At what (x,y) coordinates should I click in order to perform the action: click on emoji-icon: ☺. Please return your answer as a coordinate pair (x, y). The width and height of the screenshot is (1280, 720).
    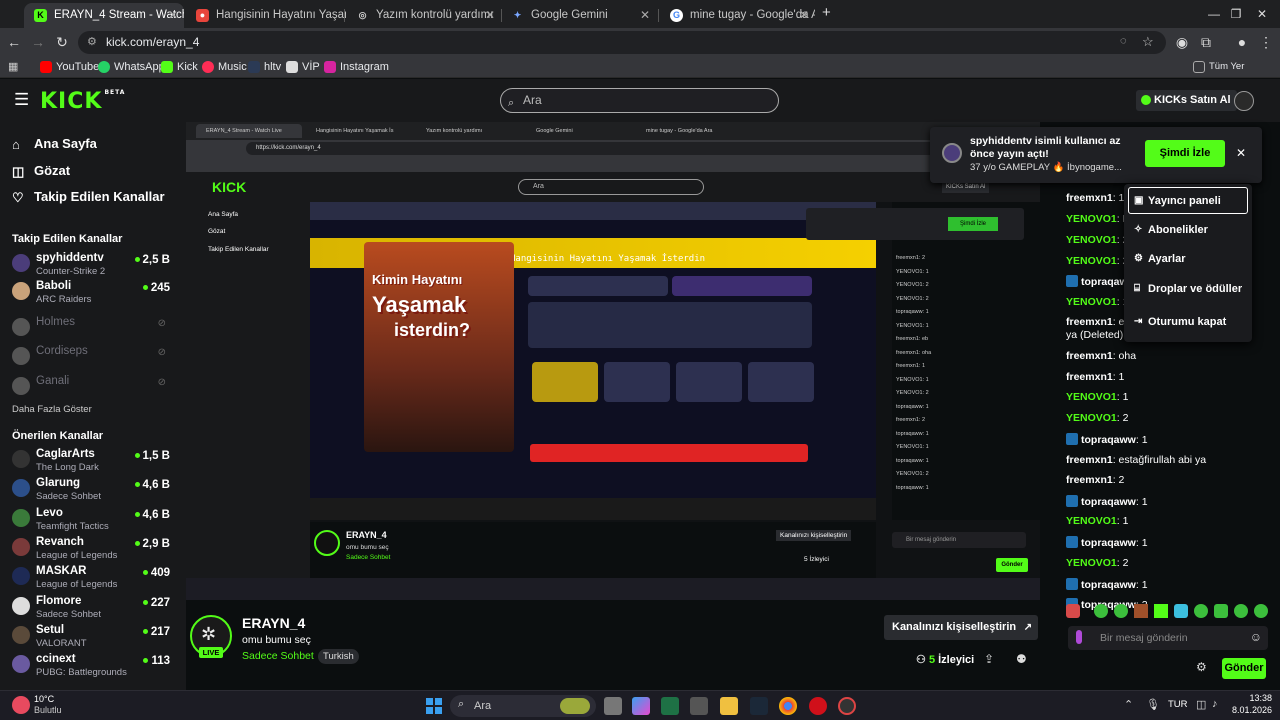
    Looking at the image, I should click on (1256, 637).